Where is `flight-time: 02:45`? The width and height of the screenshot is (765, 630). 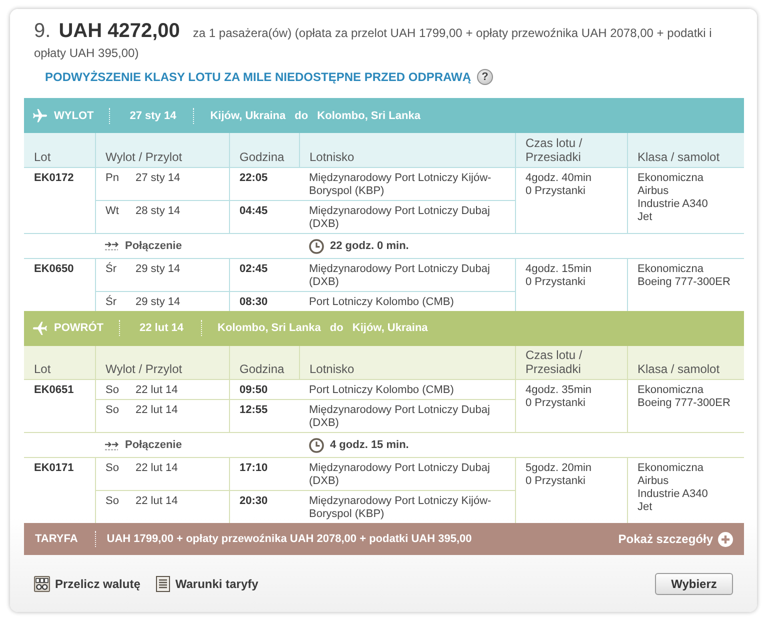
flight-time: 02:45 is located at coordinates (254, 268).